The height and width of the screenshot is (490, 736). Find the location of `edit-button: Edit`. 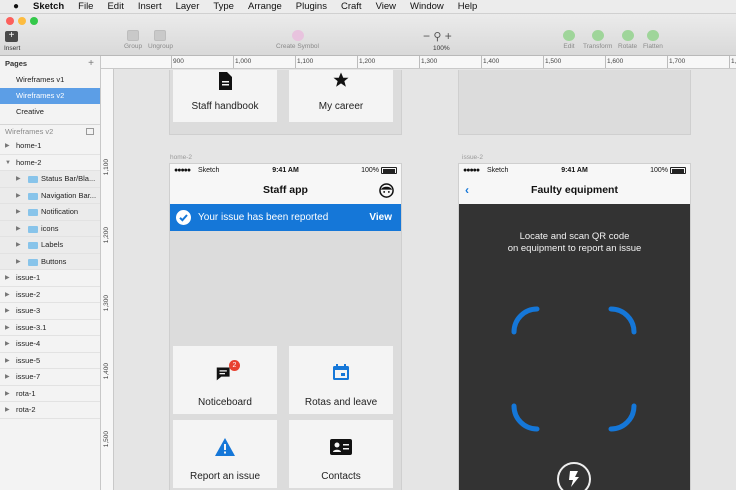

edit-button: Edit is located at coordinates (569, 40).